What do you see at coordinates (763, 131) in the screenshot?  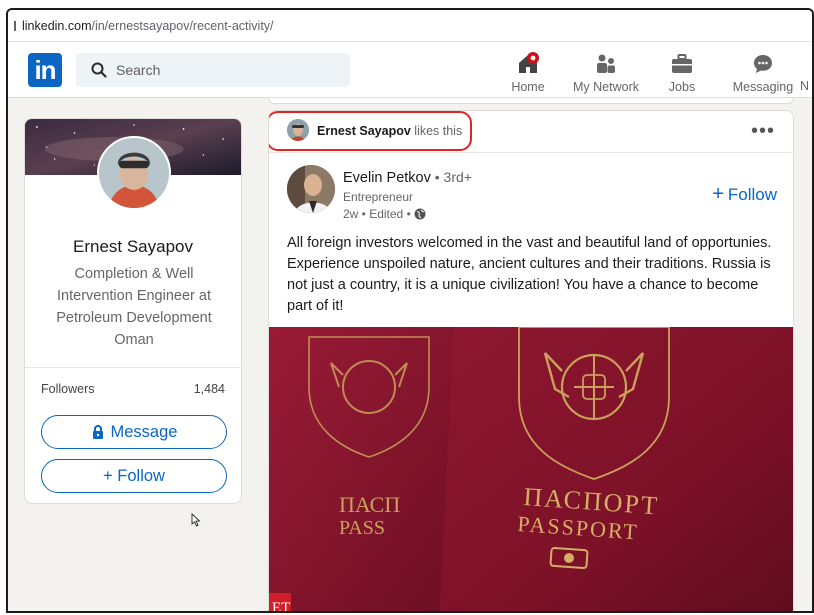 I see `more-options-button: •••` at bounding box center [763, 131].